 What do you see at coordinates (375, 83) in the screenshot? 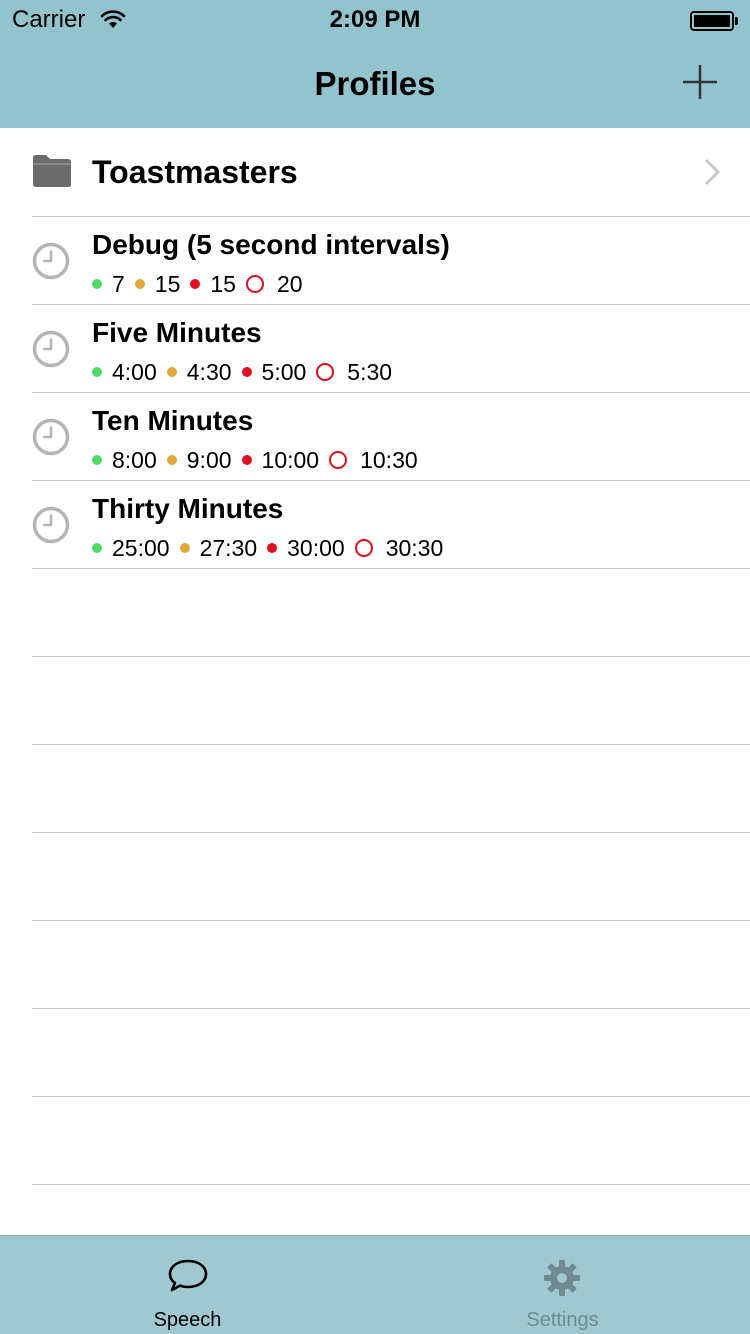
I see `page-title: Profiles` at bounding box center [375, 83].